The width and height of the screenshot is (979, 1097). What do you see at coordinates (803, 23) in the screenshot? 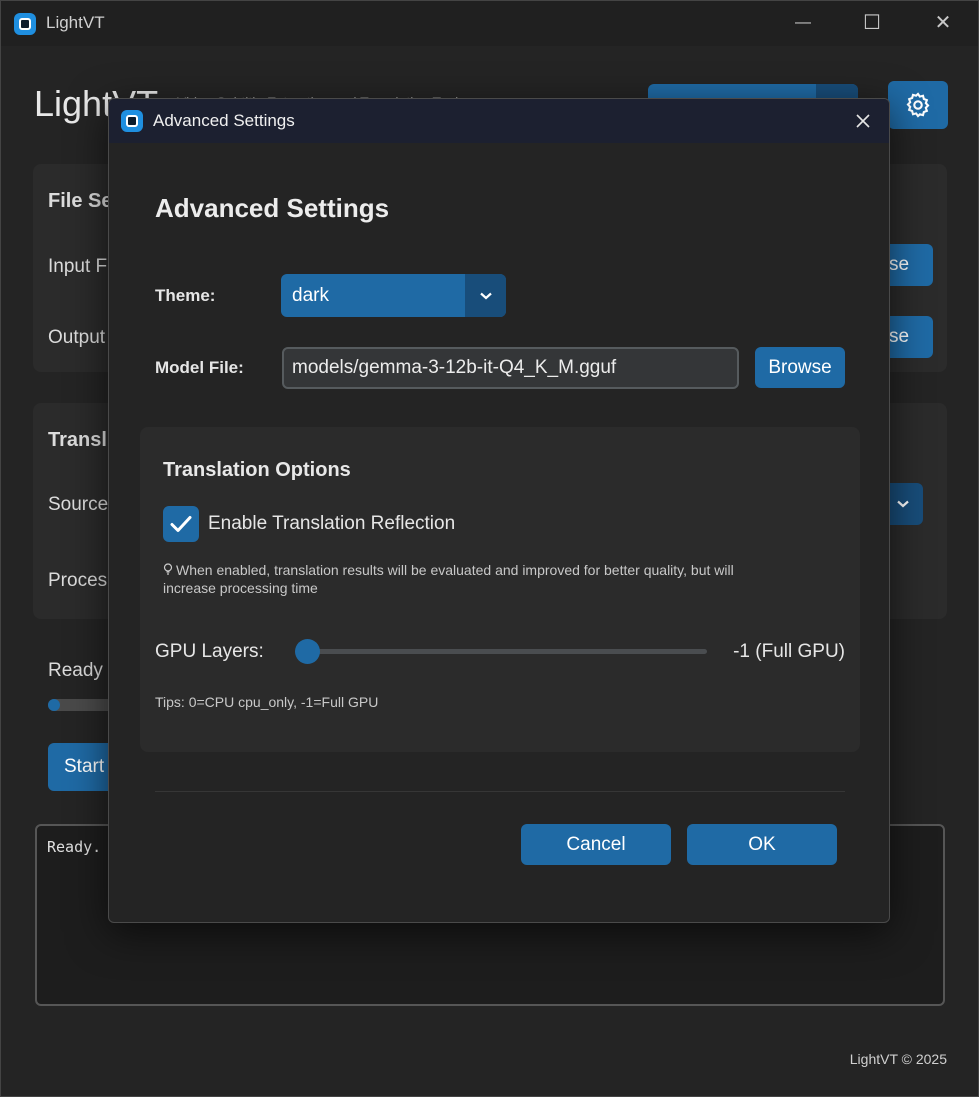
I see `minimize-button: —` at bounding box center [803, 23].